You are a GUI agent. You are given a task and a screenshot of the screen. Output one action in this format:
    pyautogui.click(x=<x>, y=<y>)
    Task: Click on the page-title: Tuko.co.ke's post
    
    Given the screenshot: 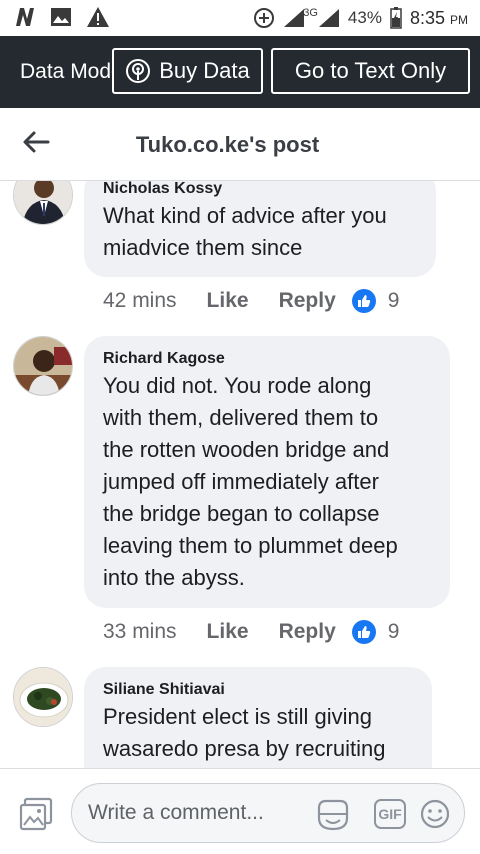 What is the action you would take?
    pyautogui.click(x=227, y=144)
    